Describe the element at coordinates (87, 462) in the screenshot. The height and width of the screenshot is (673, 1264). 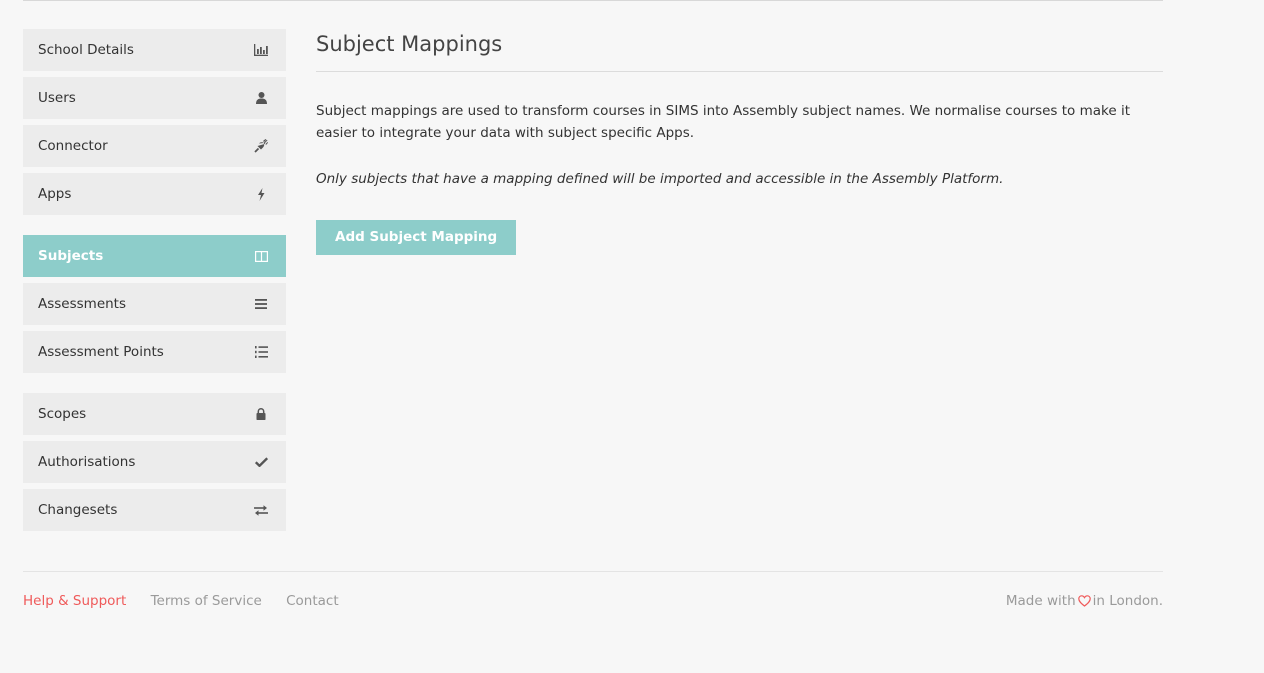
I see `sidebar-item-label: Authorisations` at that location.